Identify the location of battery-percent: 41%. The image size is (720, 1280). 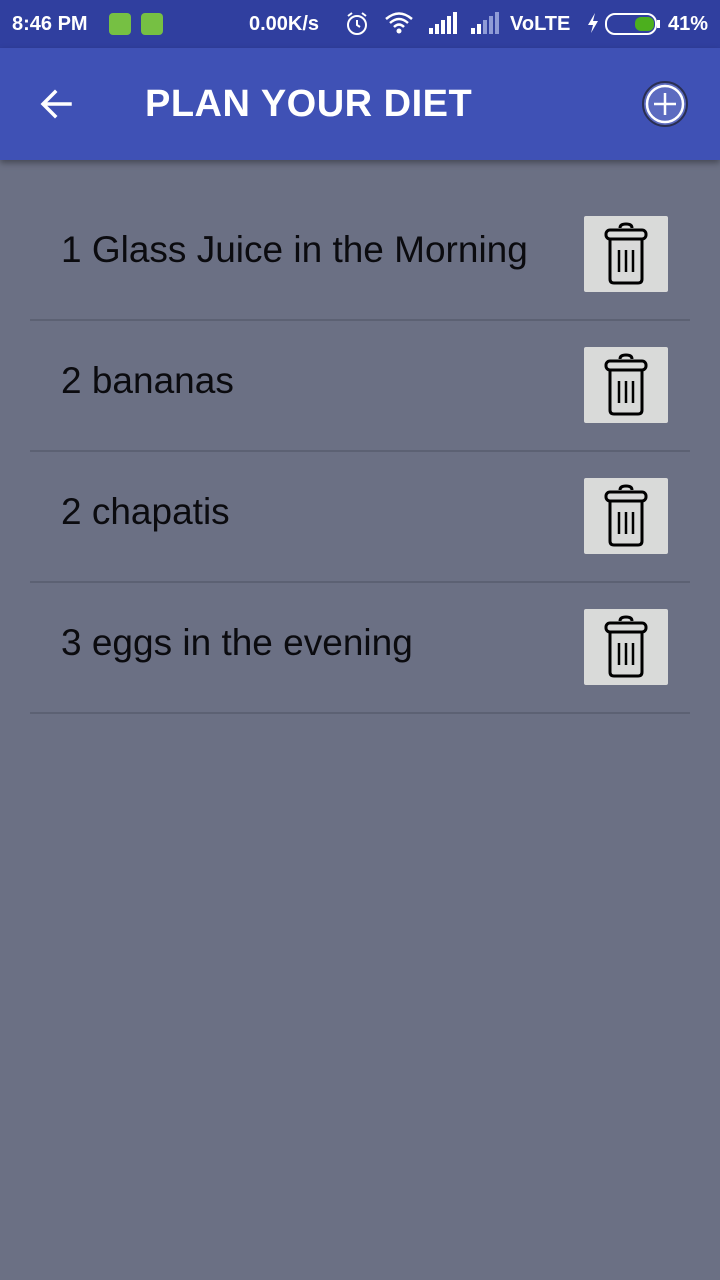
(688, 23).